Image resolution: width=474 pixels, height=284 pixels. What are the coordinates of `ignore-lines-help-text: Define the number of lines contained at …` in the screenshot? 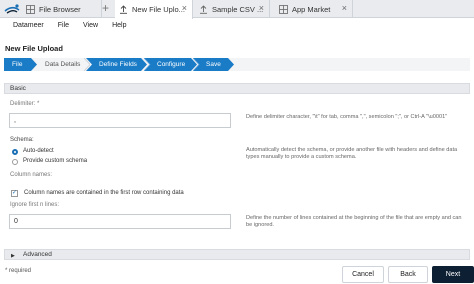 It's located at (354, 222).